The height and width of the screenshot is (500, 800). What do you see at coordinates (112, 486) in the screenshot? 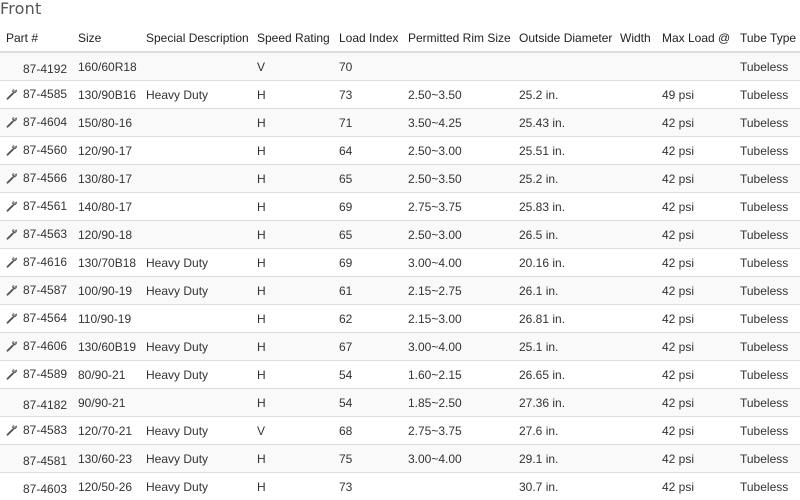
I see `size-cell: 120/50-26` at bounding box center [112, 486].